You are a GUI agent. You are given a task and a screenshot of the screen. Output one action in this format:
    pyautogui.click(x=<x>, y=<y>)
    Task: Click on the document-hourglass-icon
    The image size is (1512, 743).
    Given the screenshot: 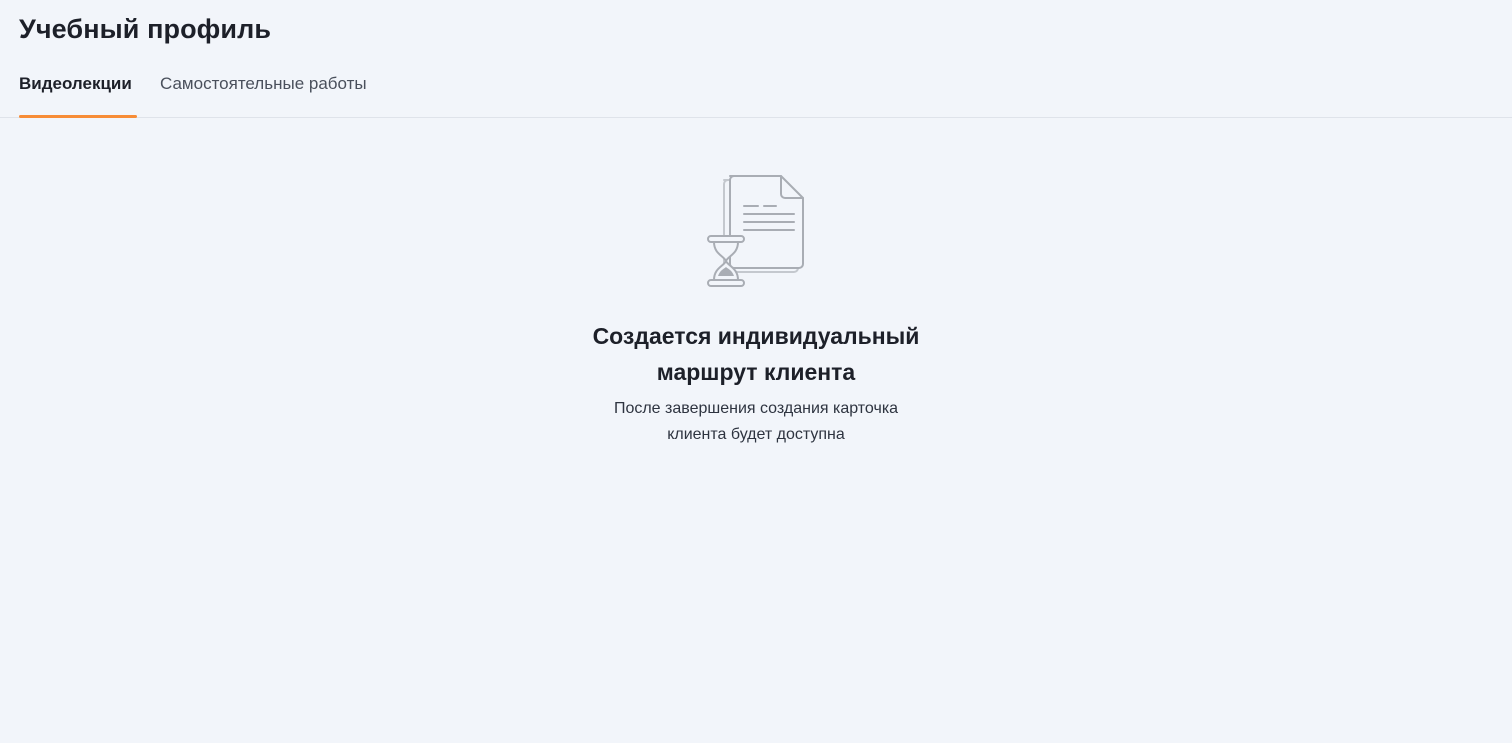 What is the action you would take?
    pyautogui.click(x=756, y=230)
    